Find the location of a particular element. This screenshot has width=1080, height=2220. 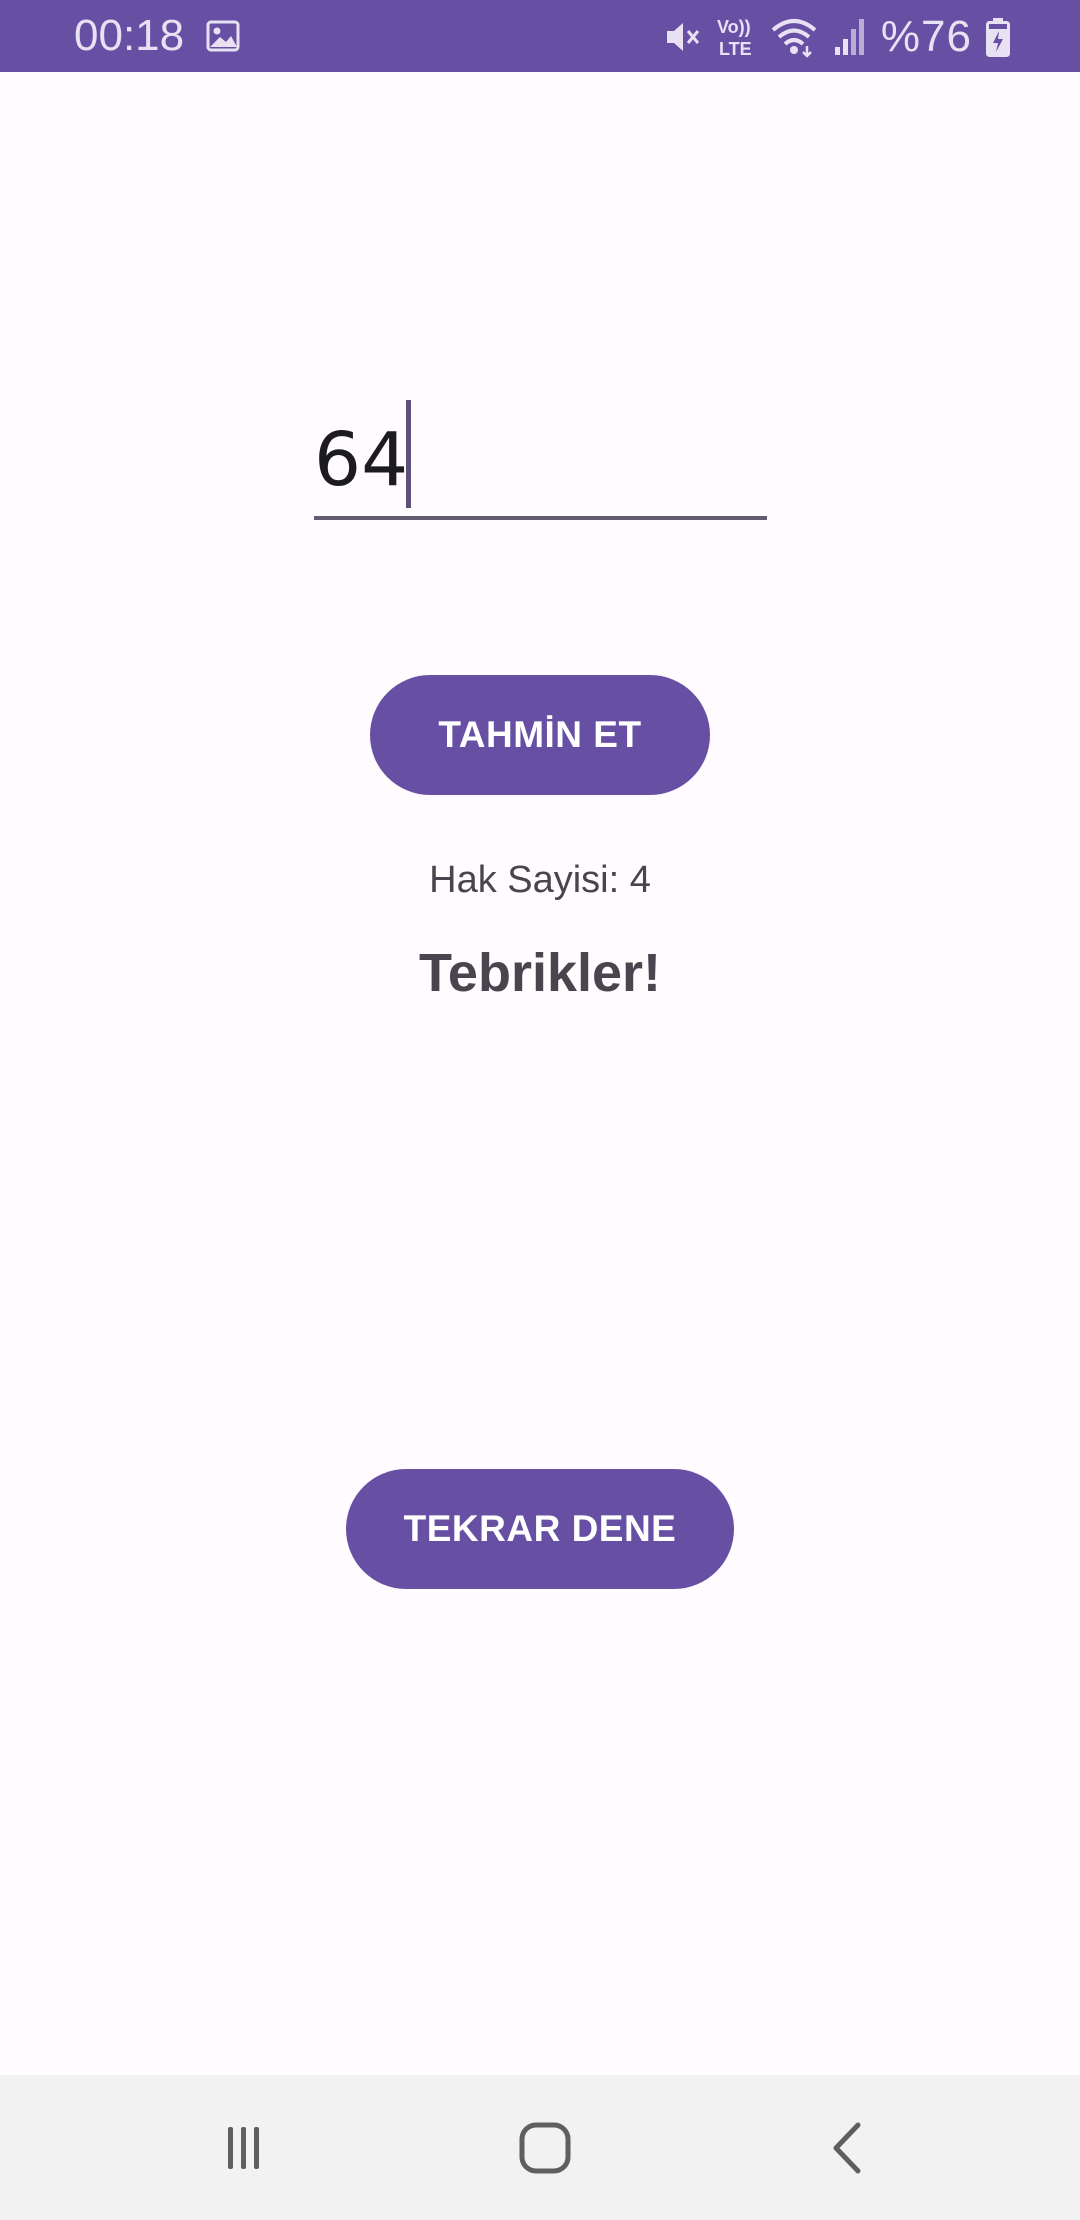

battery-percentage: %76 is located at coordinates (926, 36).